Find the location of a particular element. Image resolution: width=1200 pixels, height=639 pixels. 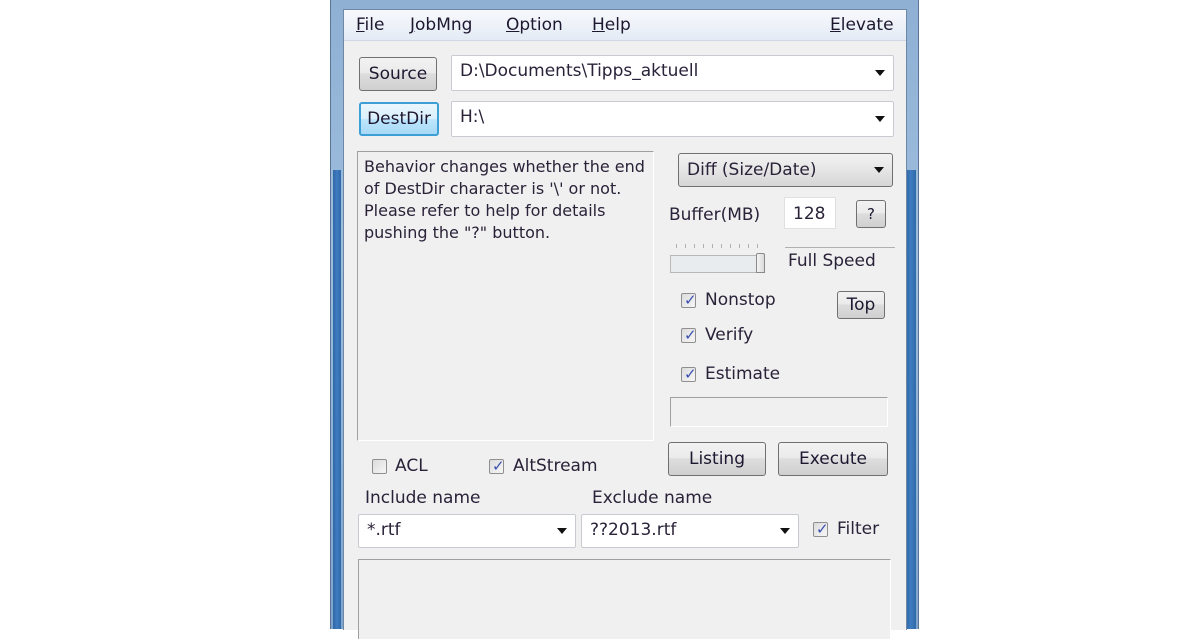

menu-elevate-label: levate is located at coordinates (867, 25).